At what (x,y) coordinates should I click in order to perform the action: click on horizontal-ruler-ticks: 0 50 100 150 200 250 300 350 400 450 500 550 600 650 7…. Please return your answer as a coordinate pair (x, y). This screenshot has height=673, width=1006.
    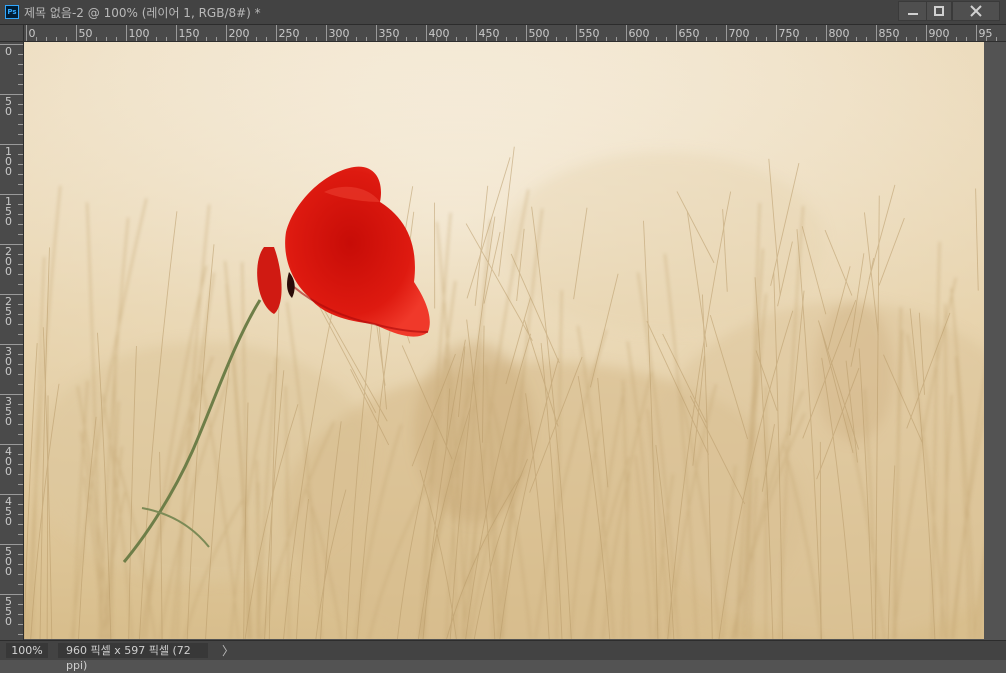
    Looking at the image, I should click on (515, 33).